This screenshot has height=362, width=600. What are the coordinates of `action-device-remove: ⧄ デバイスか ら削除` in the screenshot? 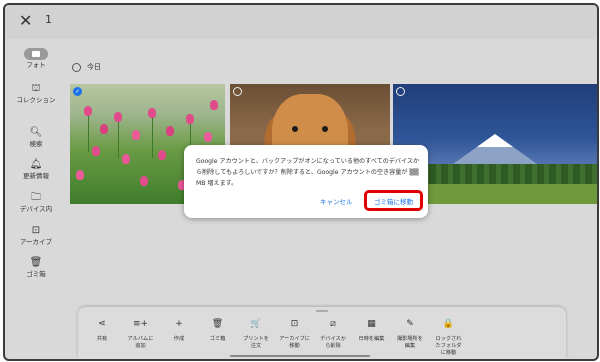 It's located at (333, 334).